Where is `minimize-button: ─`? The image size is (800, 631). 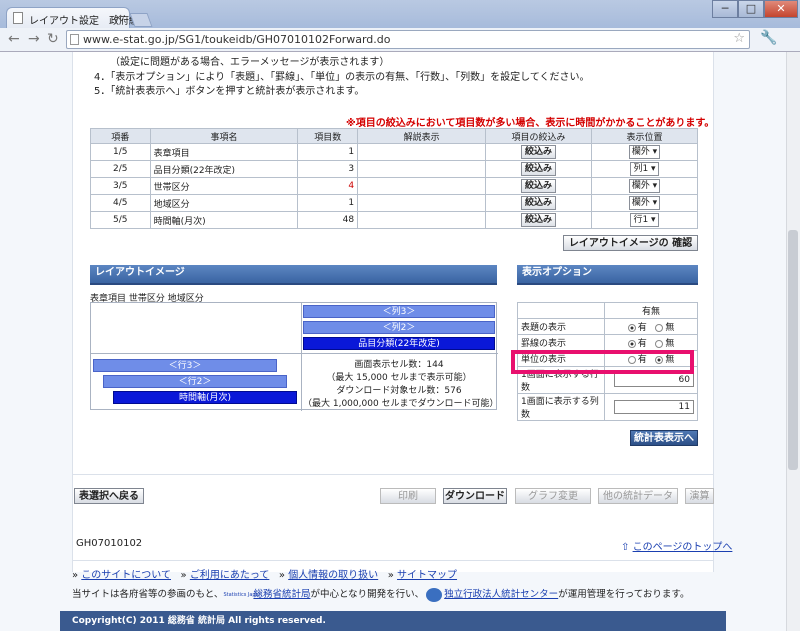
minimize-button: ─ is located at coordinates (725, 9).